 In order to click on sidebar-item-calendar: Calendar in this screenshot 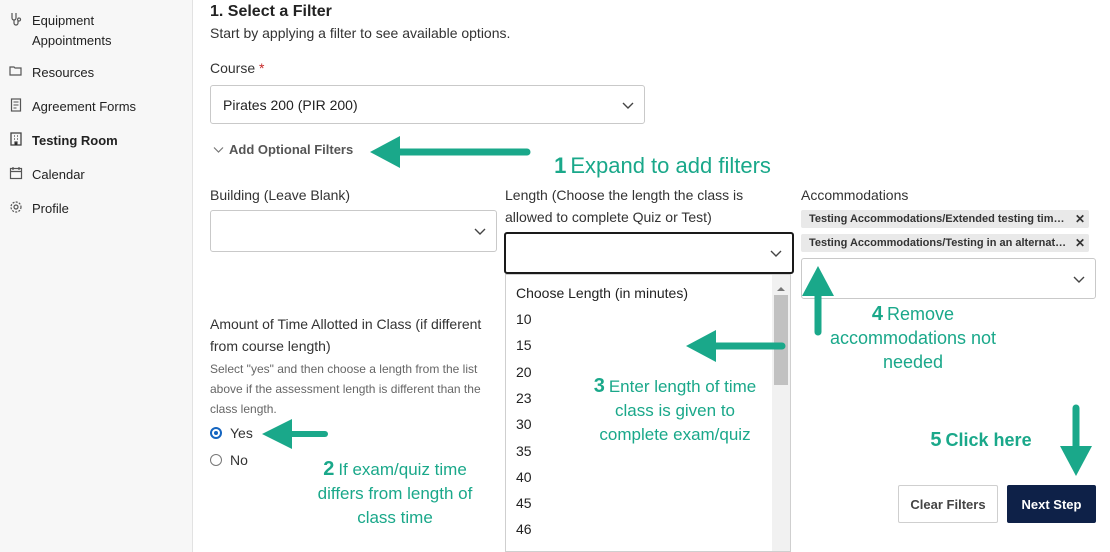, I will do `click(46, 175)`.